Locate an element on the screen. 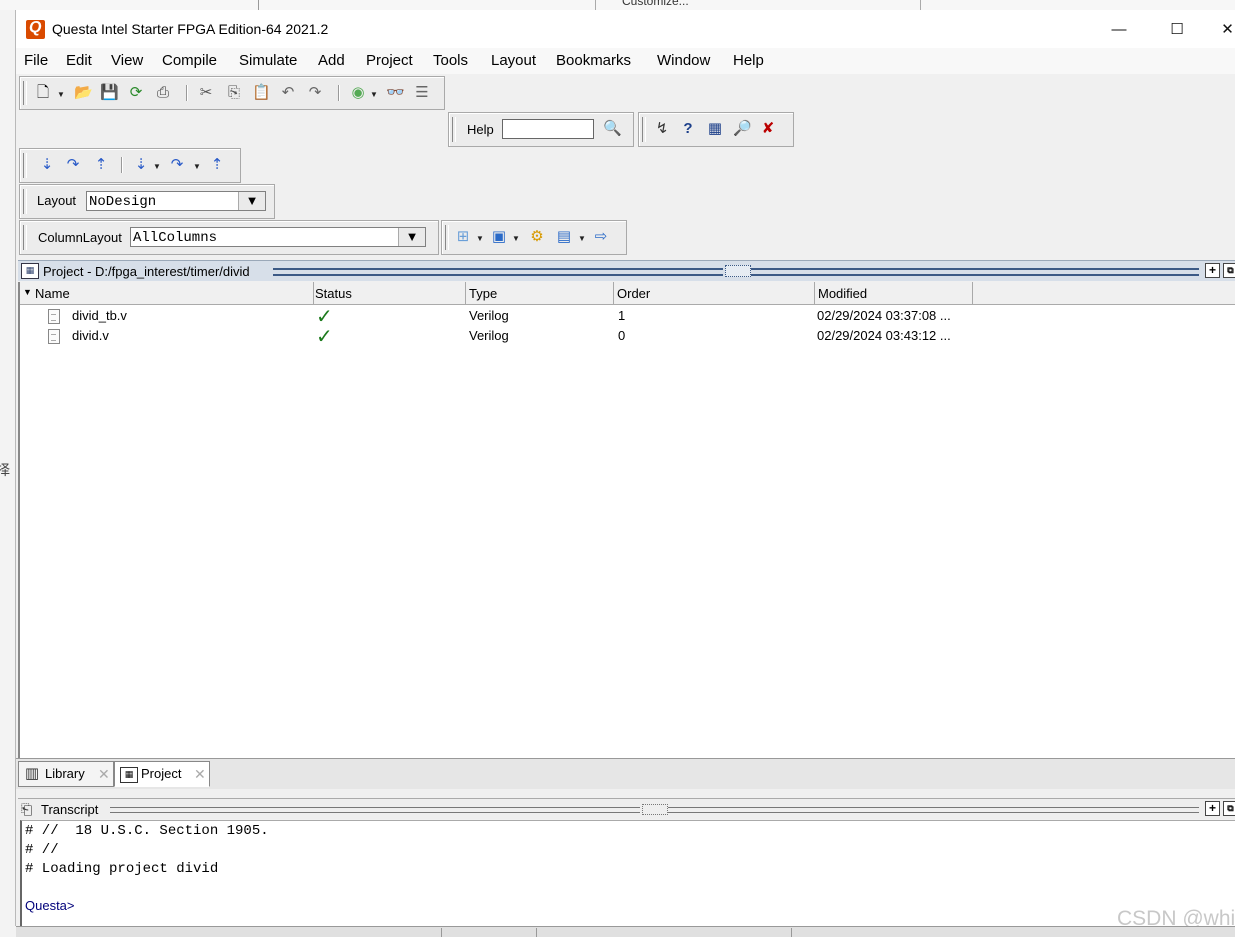 The width and height of the screenshot is (1235, 937). add-dropdown-icon: ▼ is located at coordinates (480, 238).